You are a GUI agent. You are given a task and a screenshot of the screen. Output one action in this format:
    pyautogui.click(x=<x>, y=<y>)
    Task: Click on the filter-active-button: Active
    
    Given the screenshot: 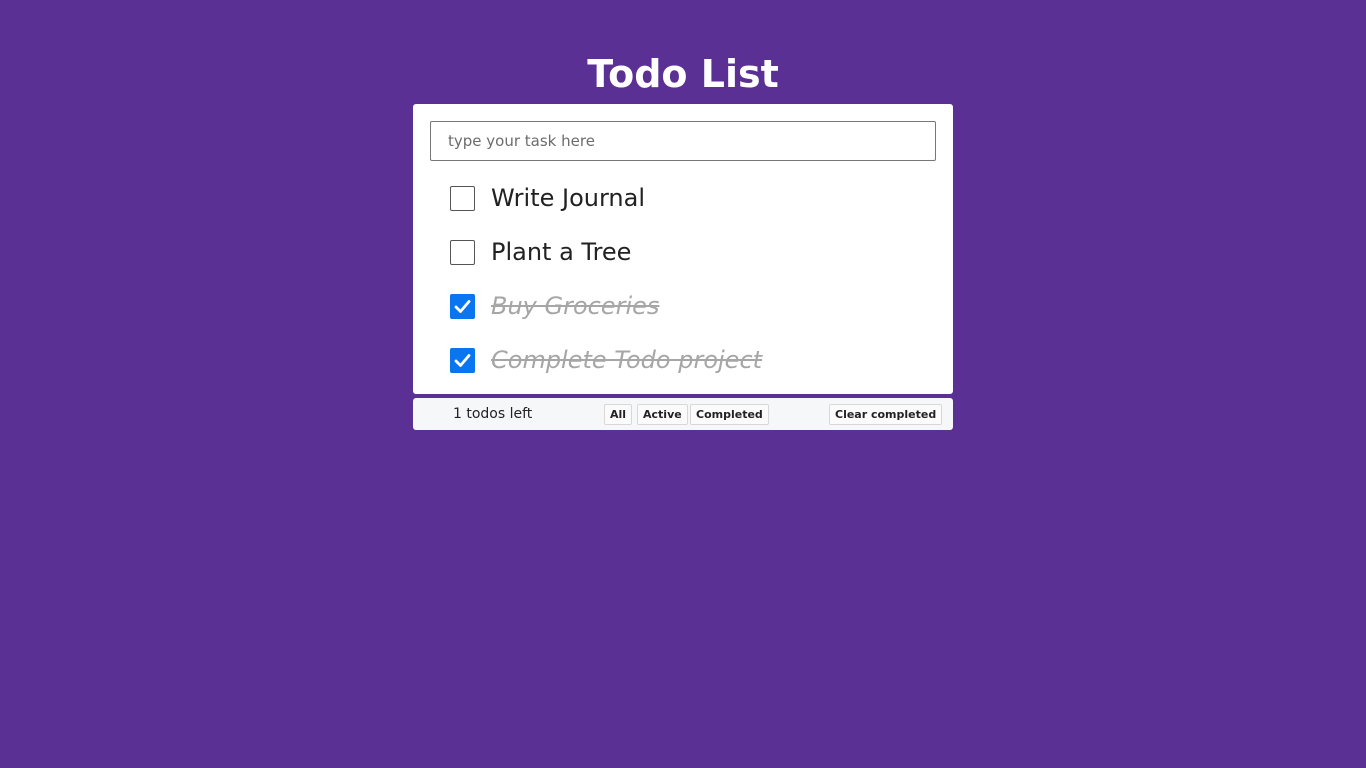 What is the action you would take?
    pyautogui.click(x=662, y=414)
    